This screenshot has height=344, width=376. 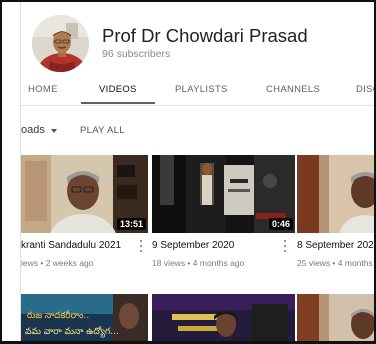 What do you see at coordinates (193, 245) in the screenshot?
I see `video-title-2: 9 September 2020` at bounding box center [193, 245].